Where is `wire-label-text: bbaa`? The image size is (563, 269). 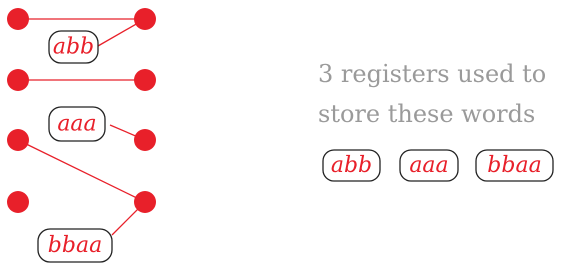
wire-label-text: bbaa is located at coordinates (75, 245).